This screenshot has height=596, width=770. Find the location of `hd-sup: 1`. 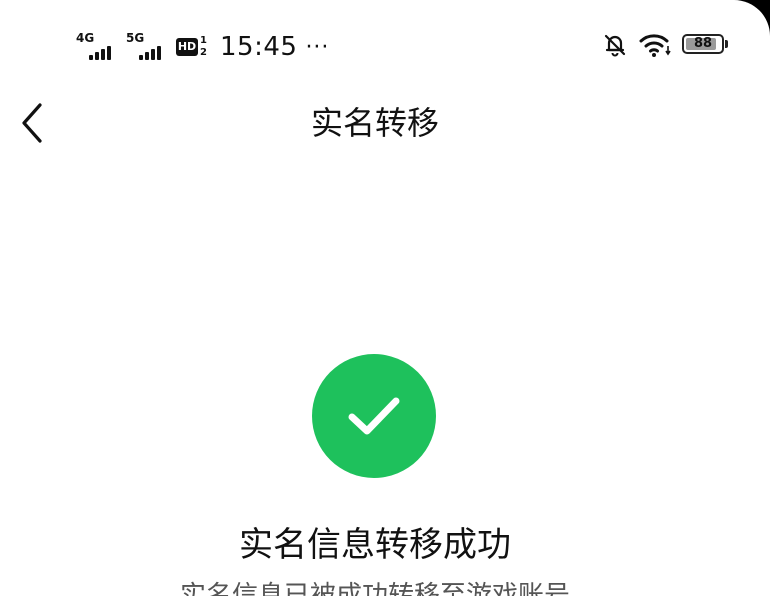

hd-sup: 1 is located at coordinates (203, 40).